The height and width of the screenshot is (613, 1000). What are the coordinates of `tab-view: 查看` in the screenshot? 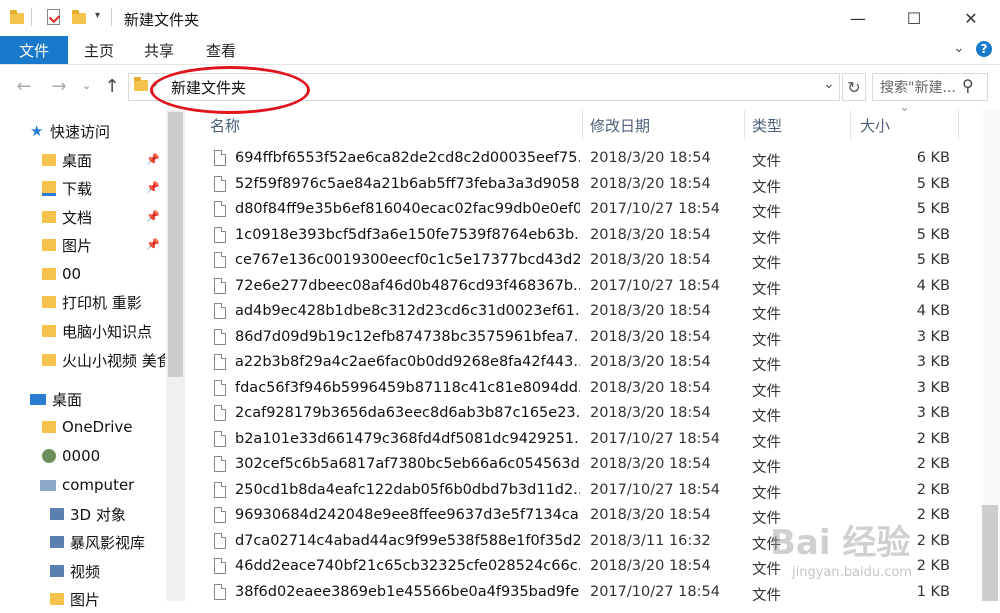 It's located at (221, 50).